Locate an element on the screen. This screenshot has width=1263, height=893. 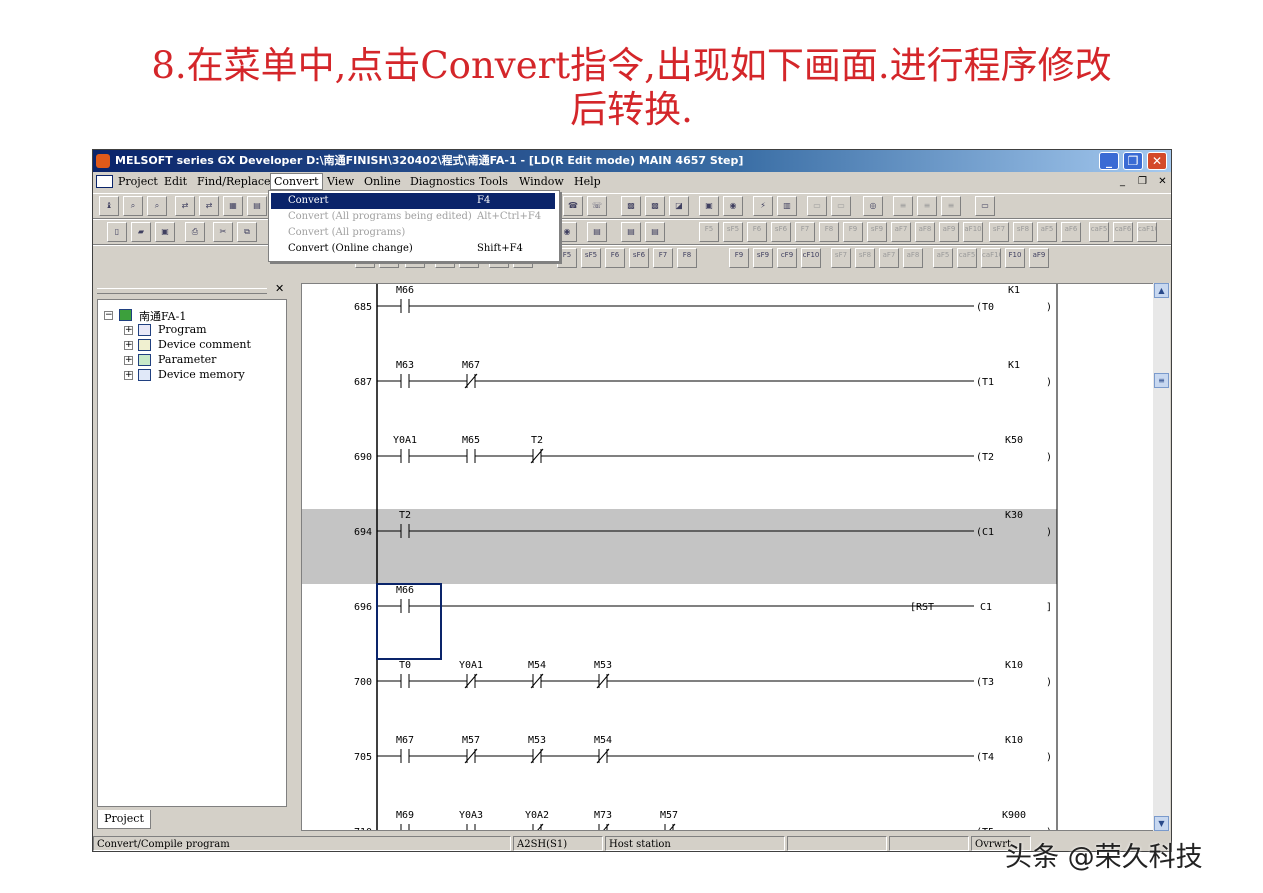
zoom-icon: ◉ is located at coordinates (567, 232).